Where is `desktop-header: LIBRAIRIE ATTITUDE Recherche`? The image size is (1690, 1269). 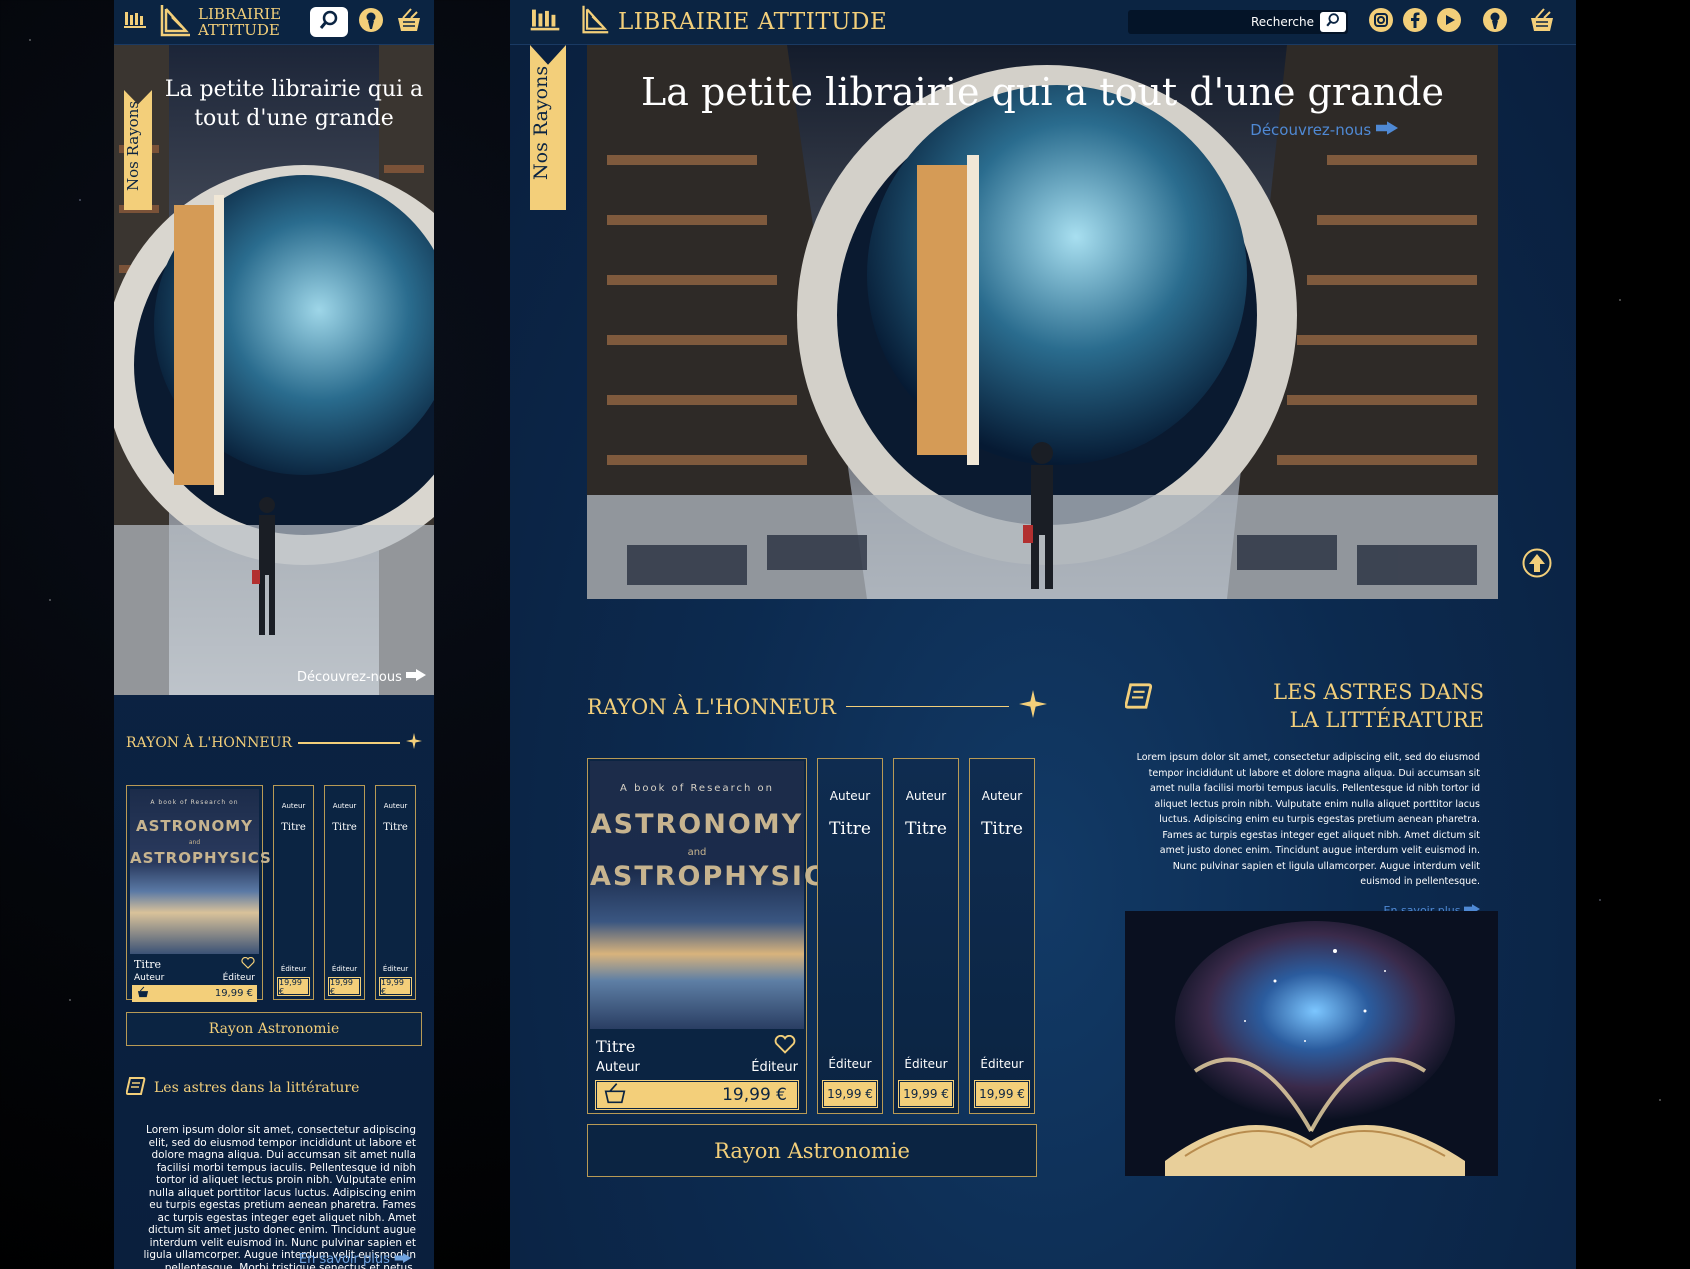 desktop-header: LIBRAIRIE ATTITUDE Recherche is located at coordinates (1043, 22).